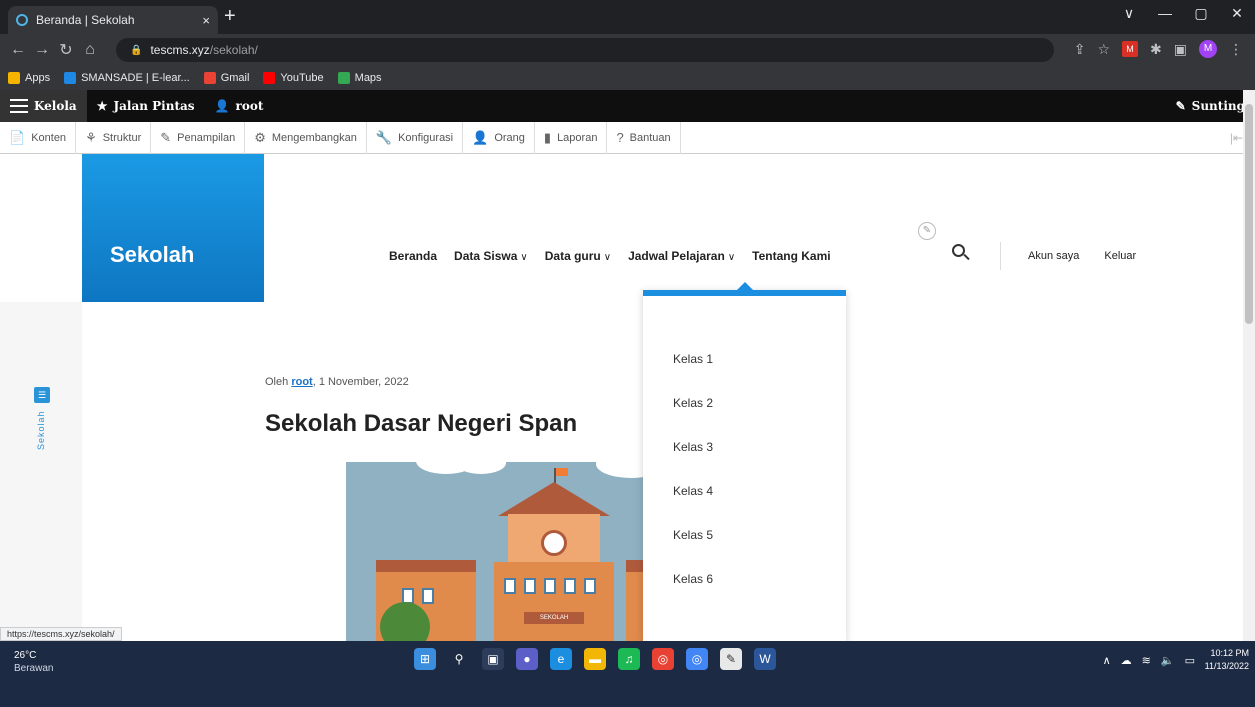  What do you see at coordinates (425, 659) in the screenshot?
I see `windows-start-icon: ⊞` at bounding box center [425, 659].